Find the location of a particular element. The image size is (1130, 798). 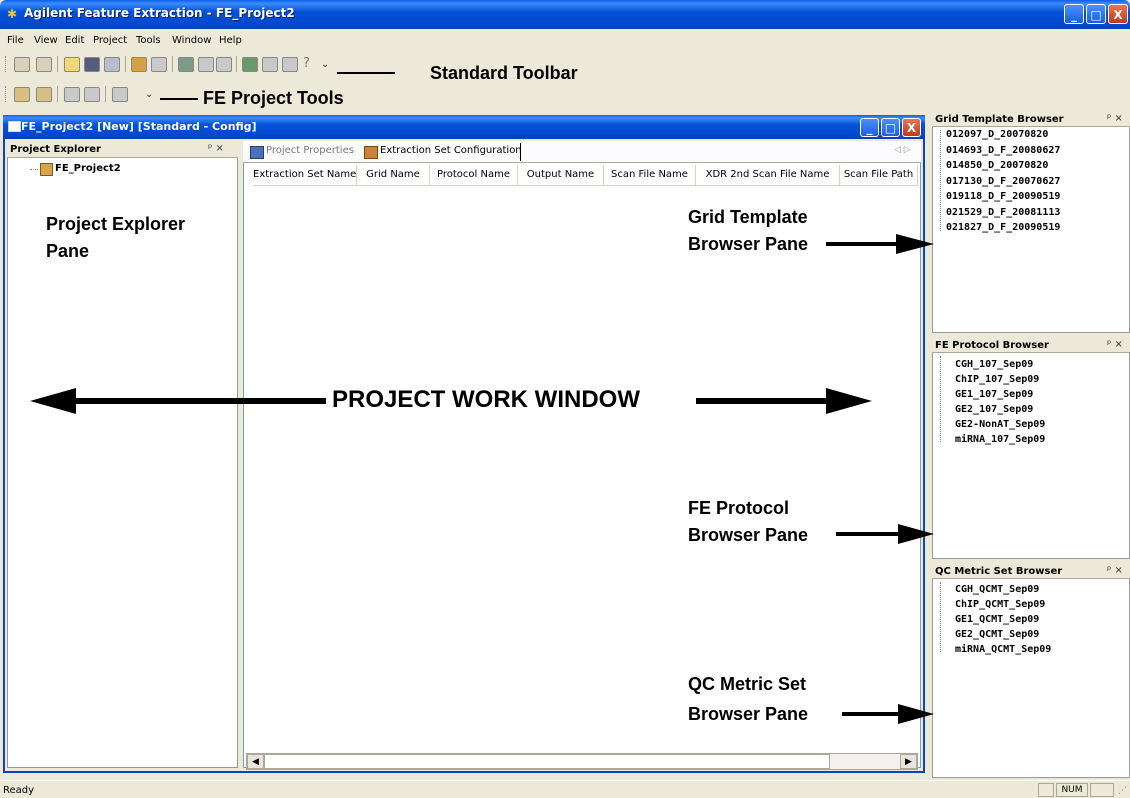

qc-edit-icon is located at coordinates (270, 64).